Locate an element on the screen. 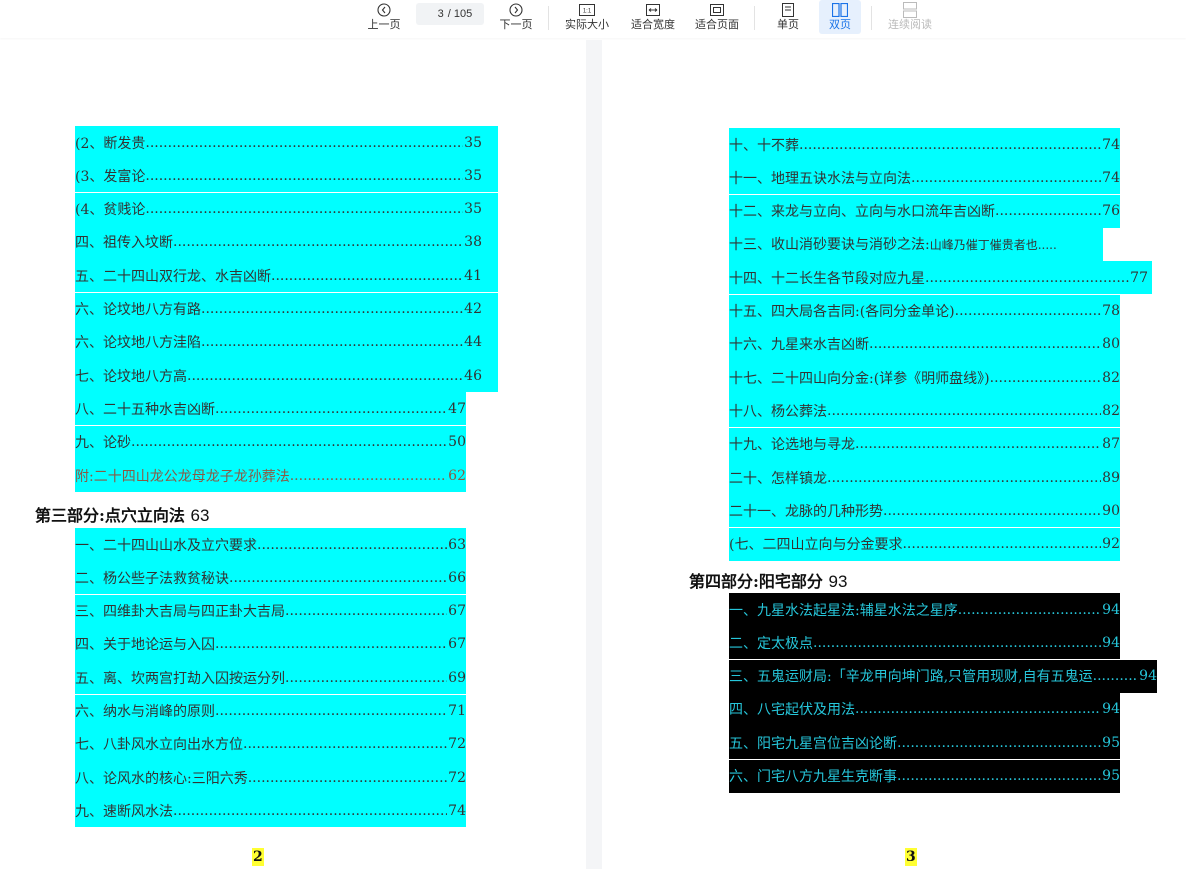 The height and width of the screenshot is (869, 1186). toc-entry-page: 50 is located at coordinates (457, 442).